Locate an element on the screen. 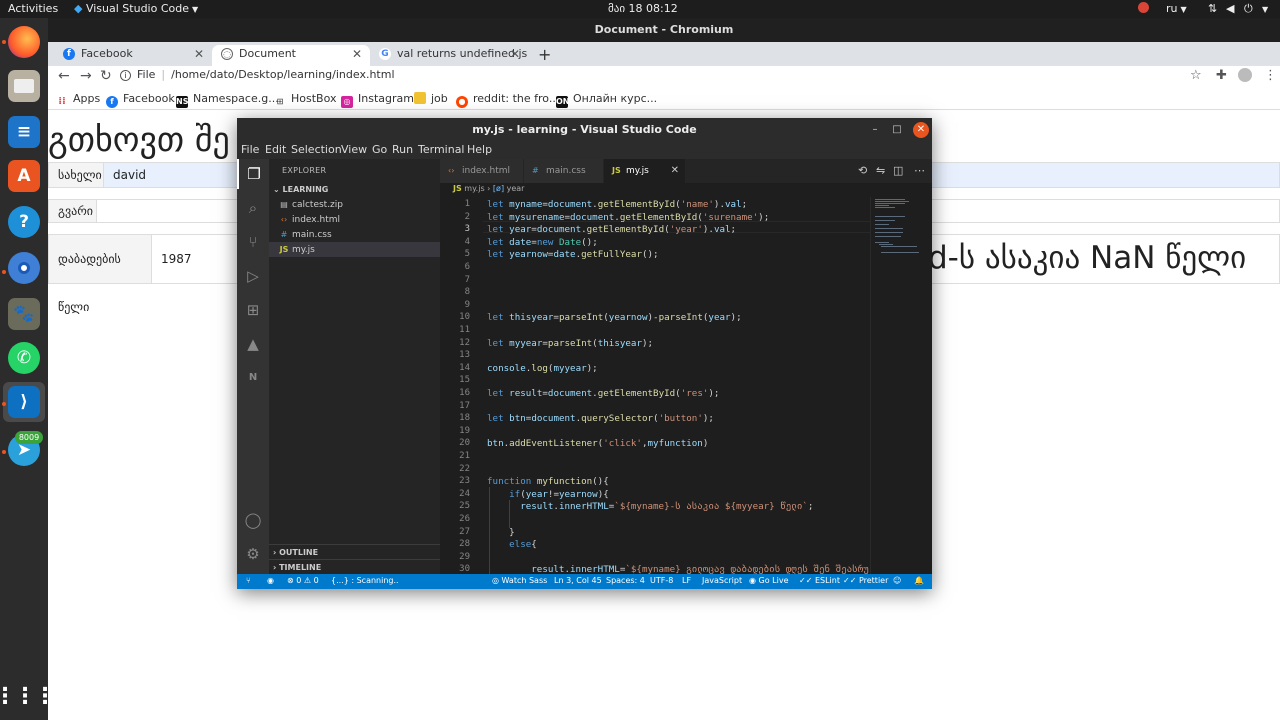 The height and width of the screenshot is (720, 1280). file-calctest: ▤ calctest.zip is located at coordinates (354, 204).